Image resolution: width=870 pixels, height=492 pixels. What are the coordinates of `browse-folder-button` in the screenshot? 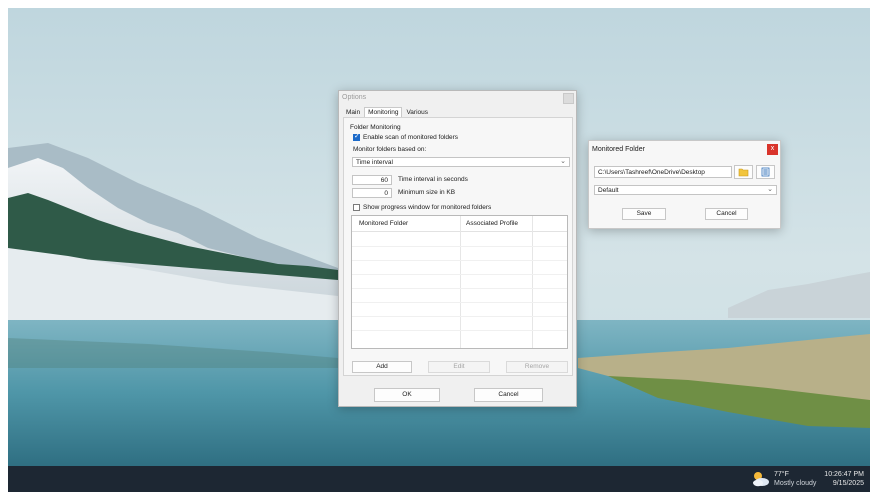 It's located at (743, 172).